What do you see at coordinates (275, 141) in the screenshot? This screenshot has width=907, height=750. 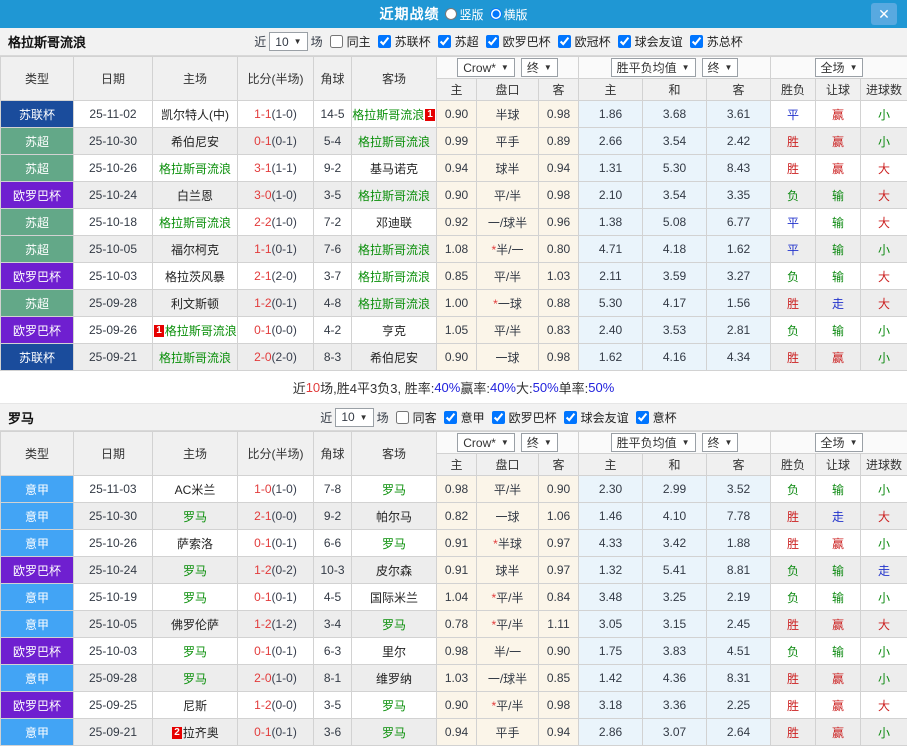 I see `score: 0-1(0-1)` at bounding box center [275, 141].